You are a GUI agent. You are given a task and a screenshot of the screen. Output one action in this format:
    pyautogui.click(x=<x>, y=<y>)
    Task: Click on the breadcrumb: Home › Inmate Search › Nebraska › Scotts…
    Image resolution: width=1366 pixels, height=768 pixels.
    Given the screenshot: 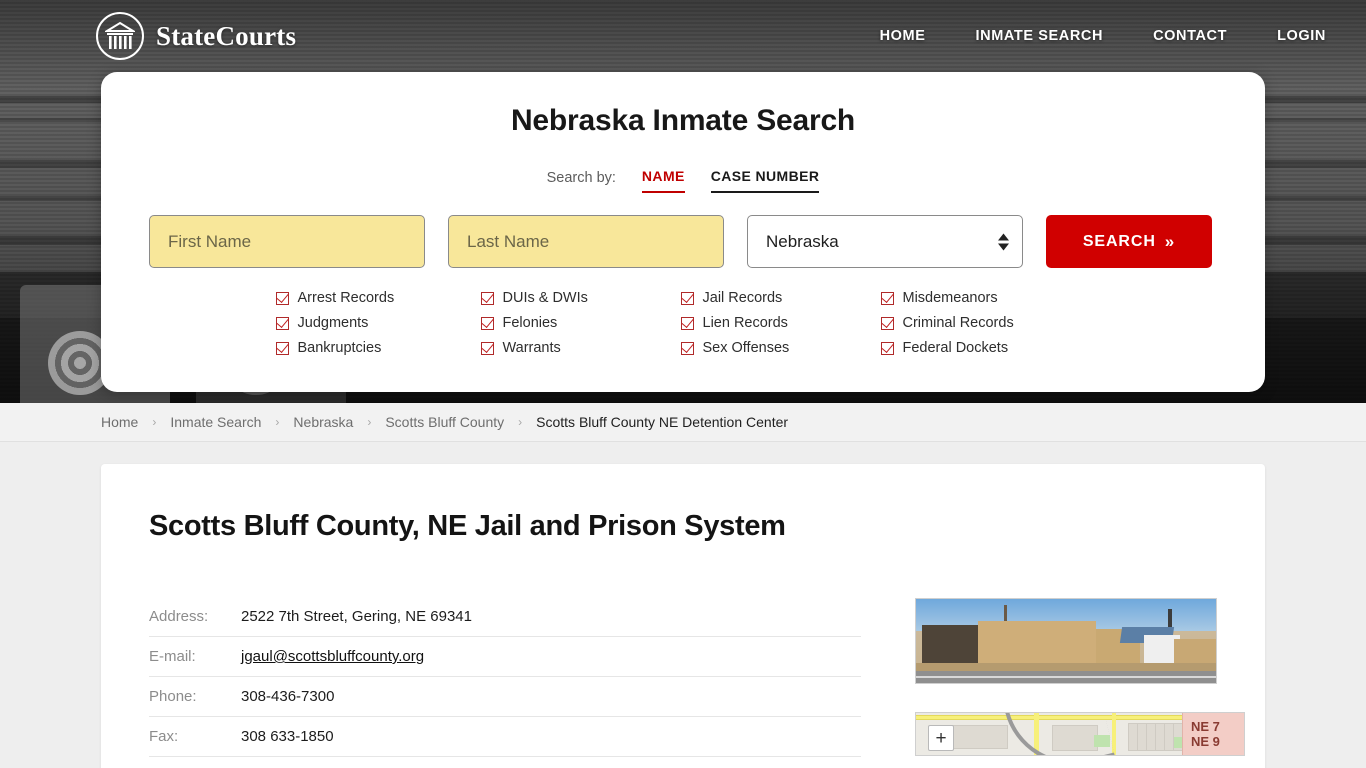 What is the action you would take?
    pyautogui.click(x=683, y=422)
    